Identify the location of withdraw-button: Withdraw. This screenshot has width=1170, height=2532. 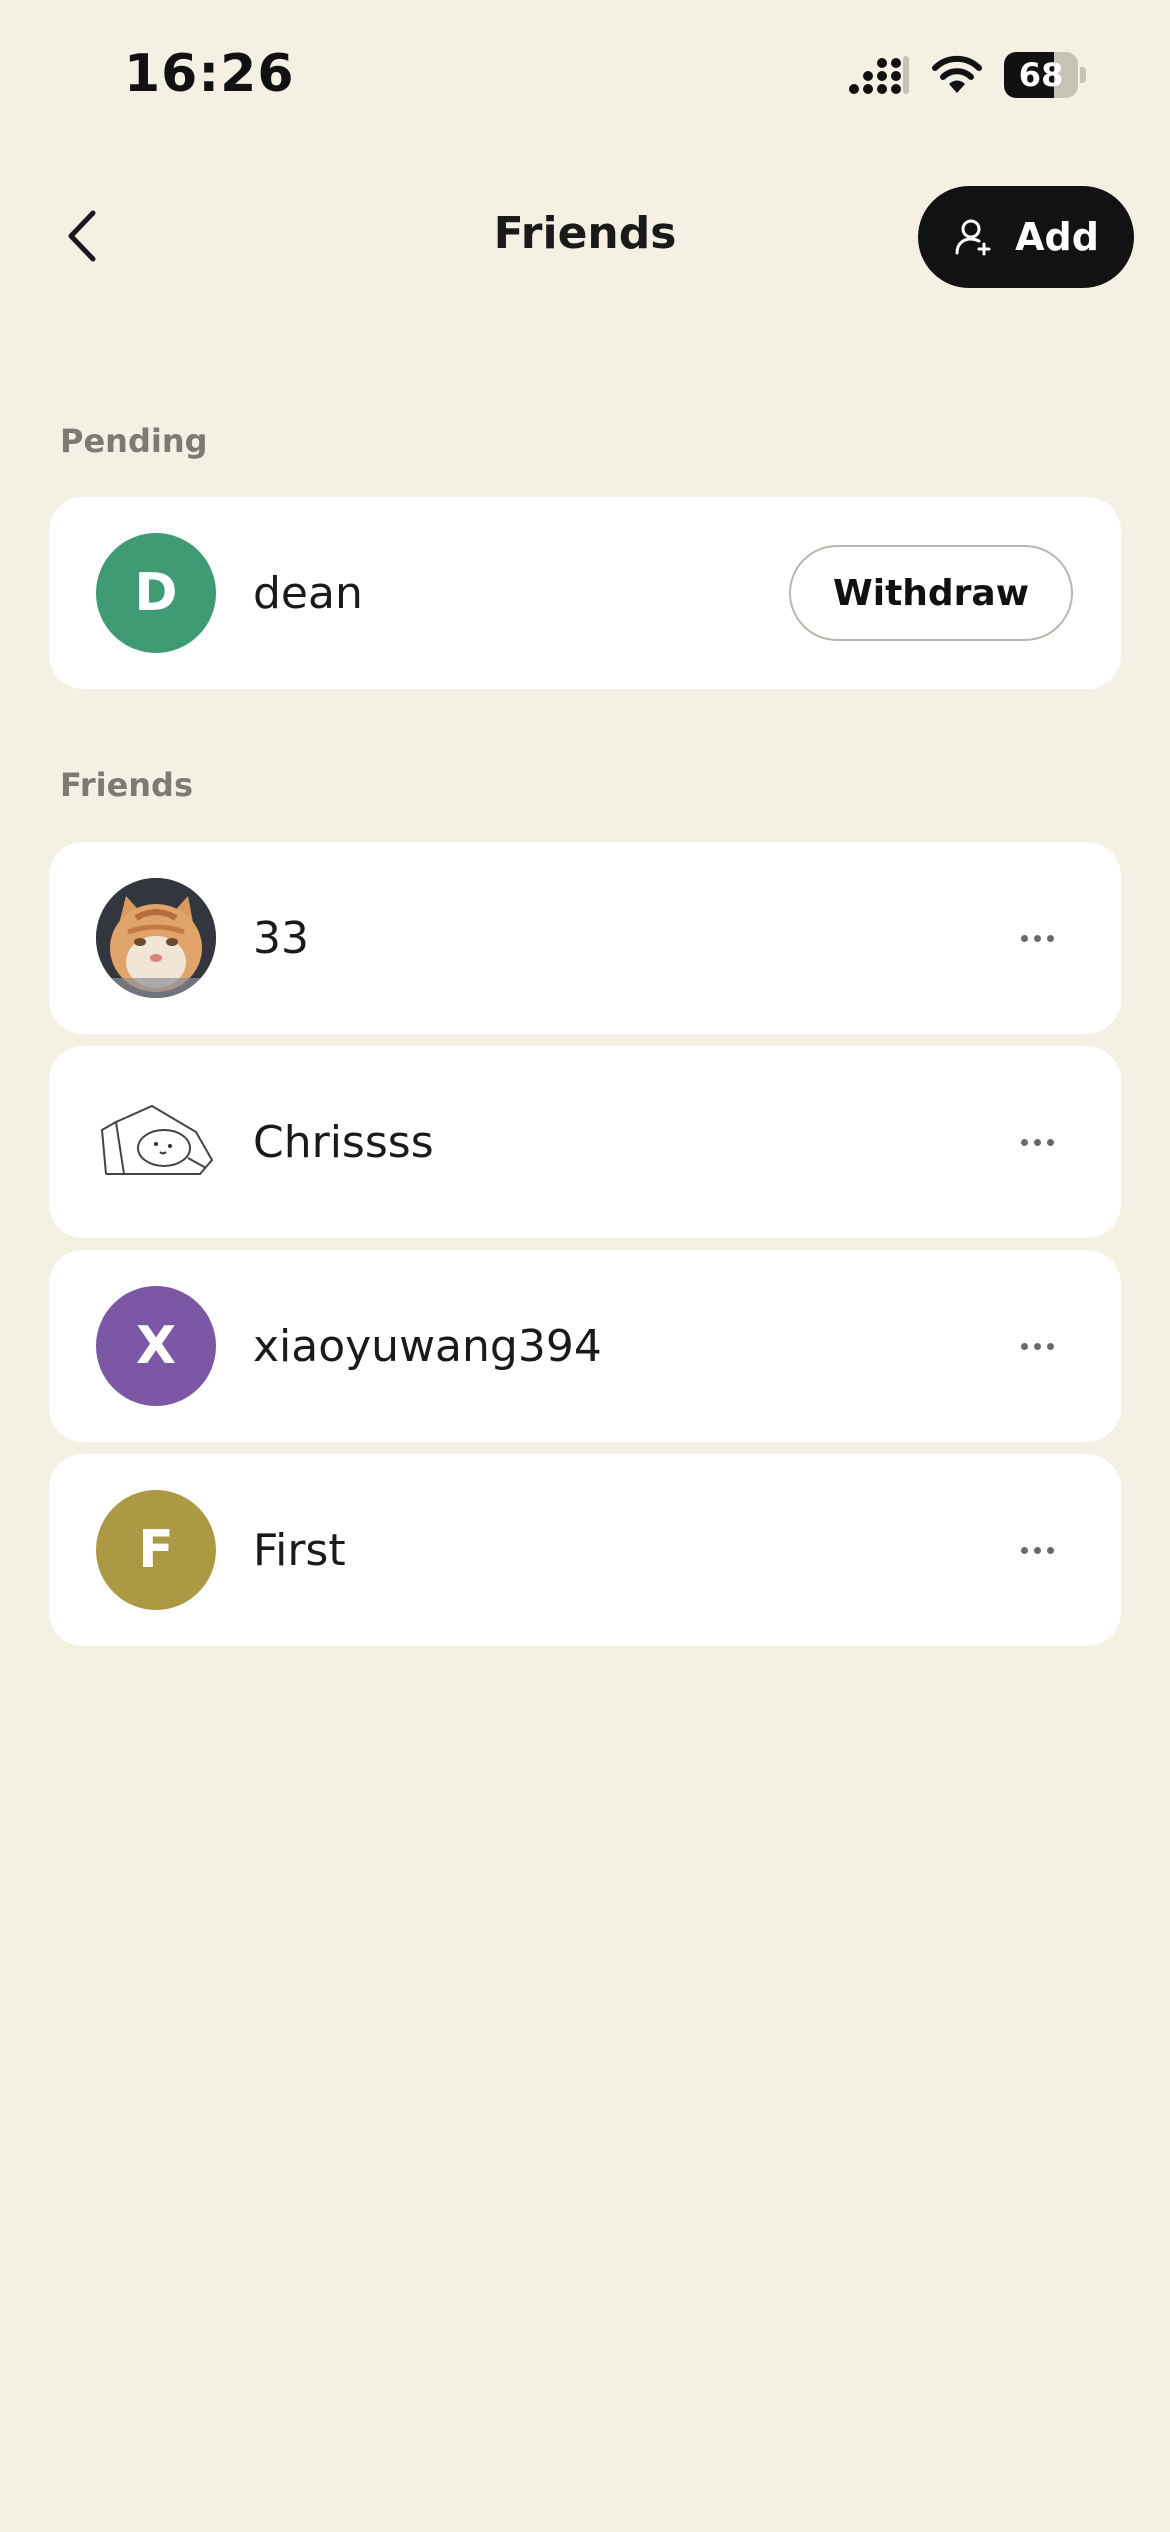
(931, 593).